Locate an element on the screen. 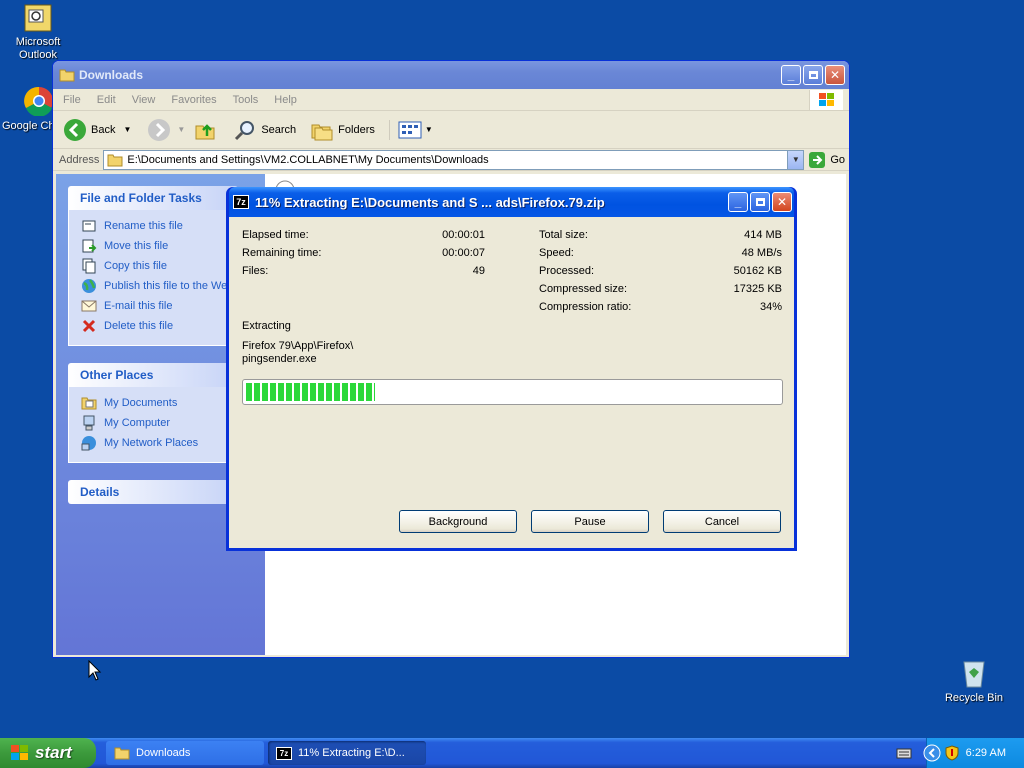  go-arrow-icon is located at coordinates (817, 159).